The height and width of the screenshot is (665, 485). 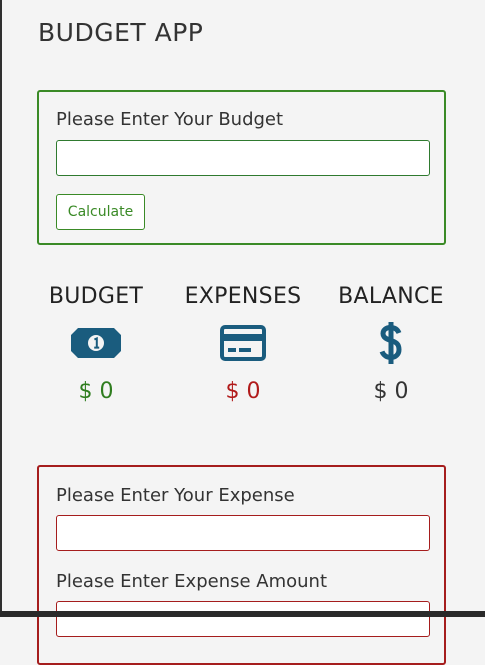 I want to click on app-title: BUDGET APP, so click(x=121, y=32).